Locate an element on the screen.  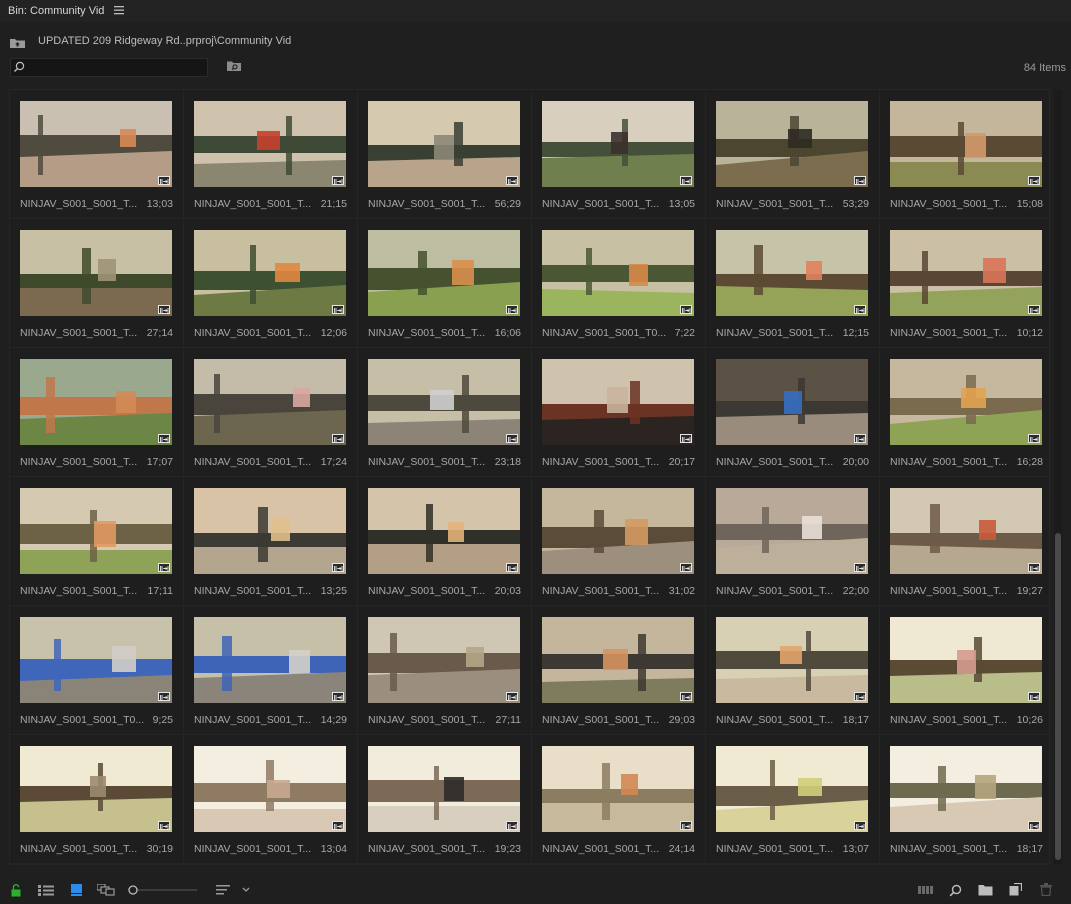
clip-item: NINJAV_S001_S001_T0... 9;25 is located at coordinates (97, 670).